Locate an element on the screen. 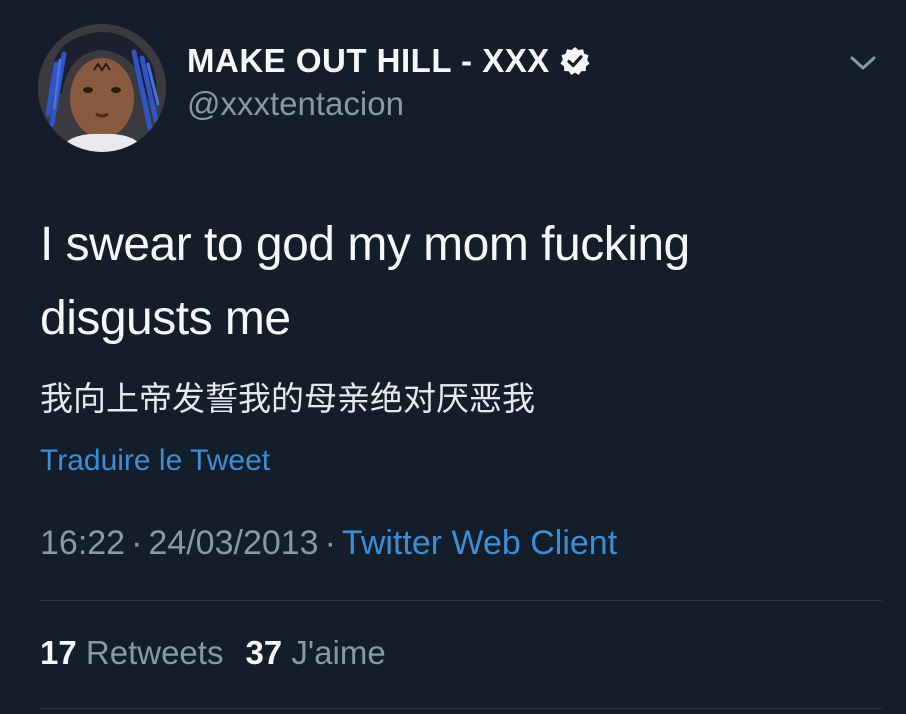 The image size is (906, 714). retweets-label: Retweets is located at coordinates (154, 652).